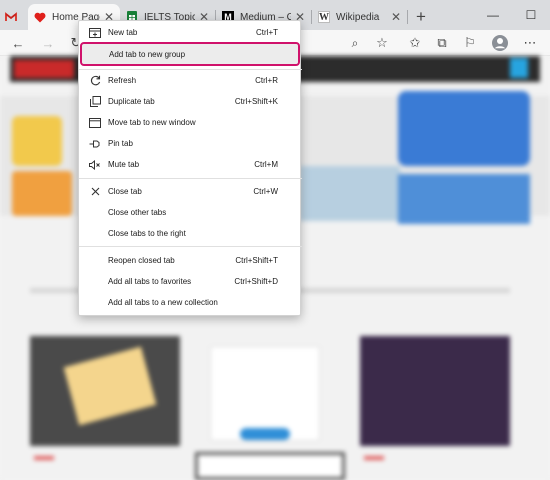  I want to click on menu-item-close-tabs-to-the-right: Close tabs to the right, so click(190, 233).